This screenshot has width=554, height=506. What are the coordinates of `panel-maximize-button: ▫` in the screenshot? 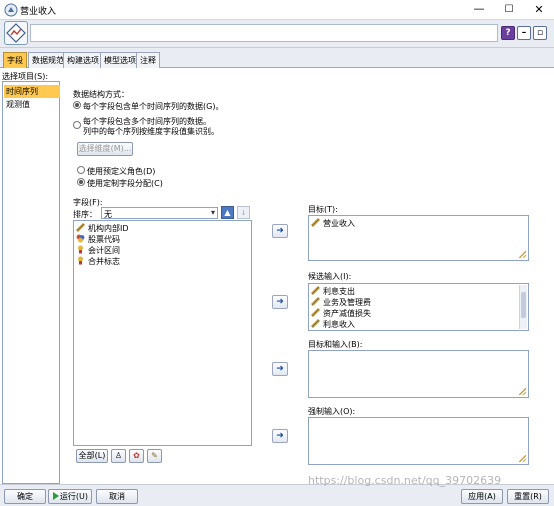 It's located at (540, 33).